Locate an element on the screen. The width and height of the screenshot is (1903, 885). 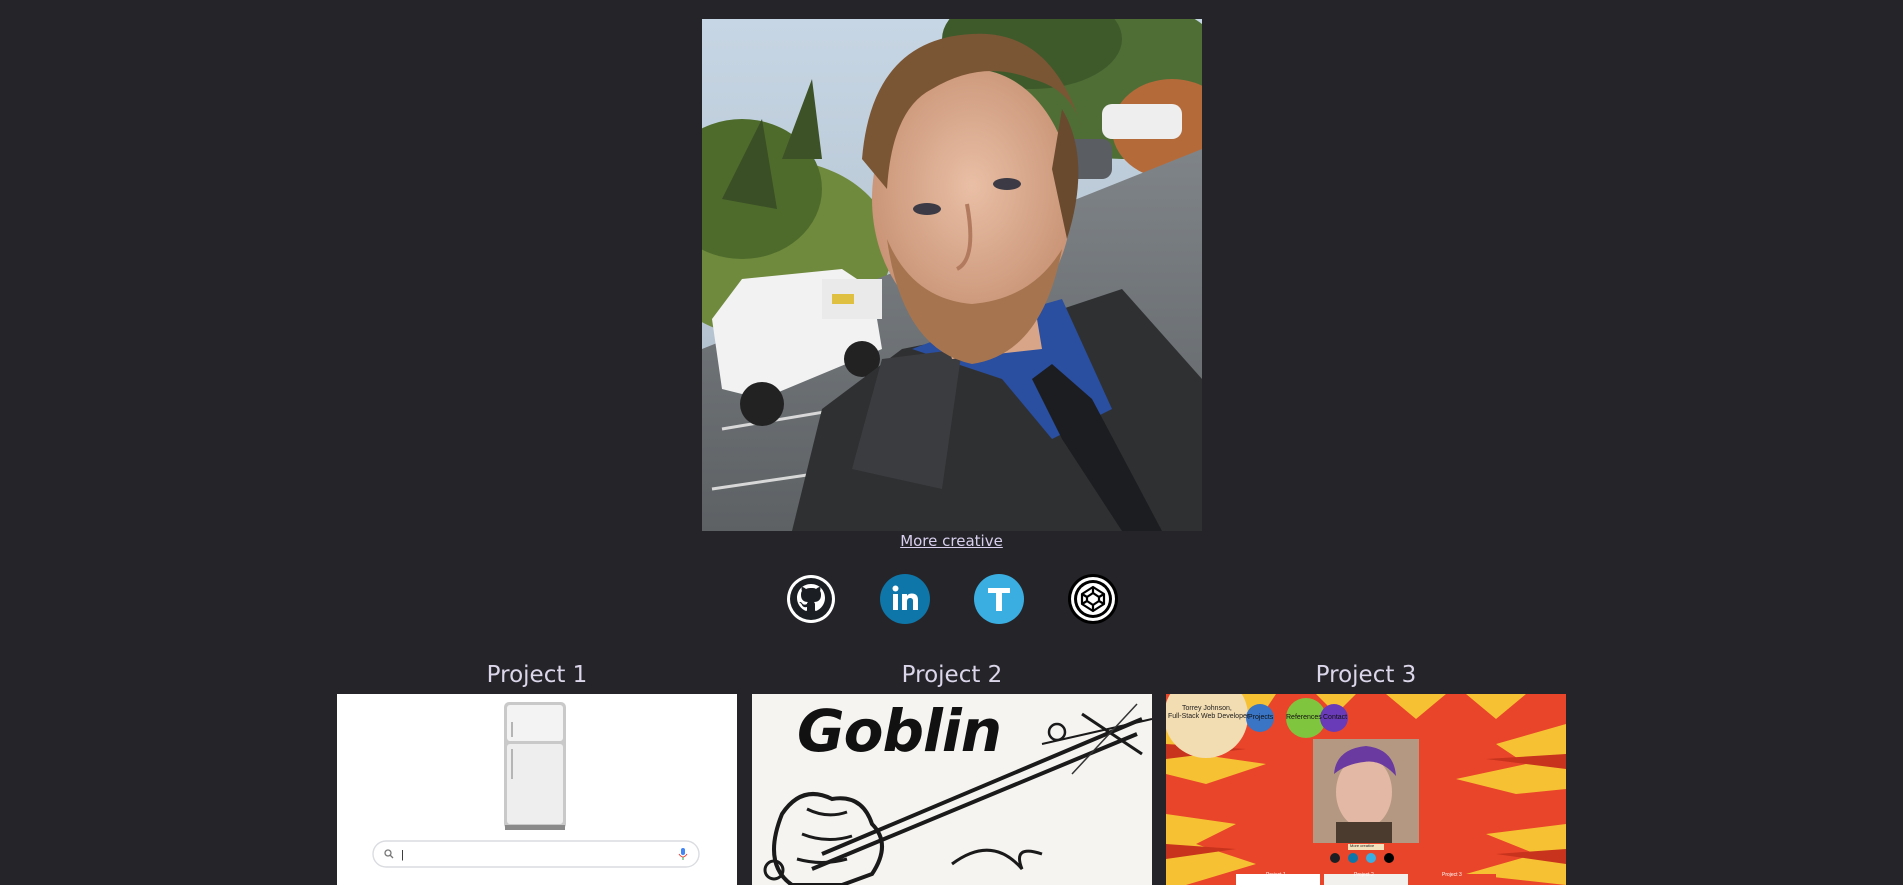
github-link is located at coordinates (811, 599).